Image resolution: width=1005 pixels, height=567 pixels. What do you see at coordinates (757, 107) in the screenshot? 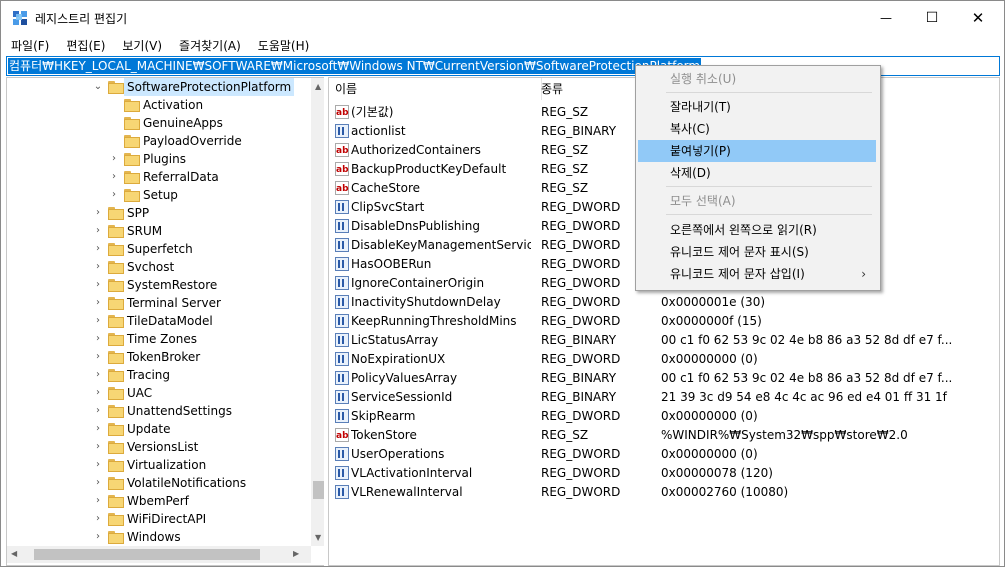
I see `context-menu-item: 잘라내기(T)` at bounding box center [757, 107].